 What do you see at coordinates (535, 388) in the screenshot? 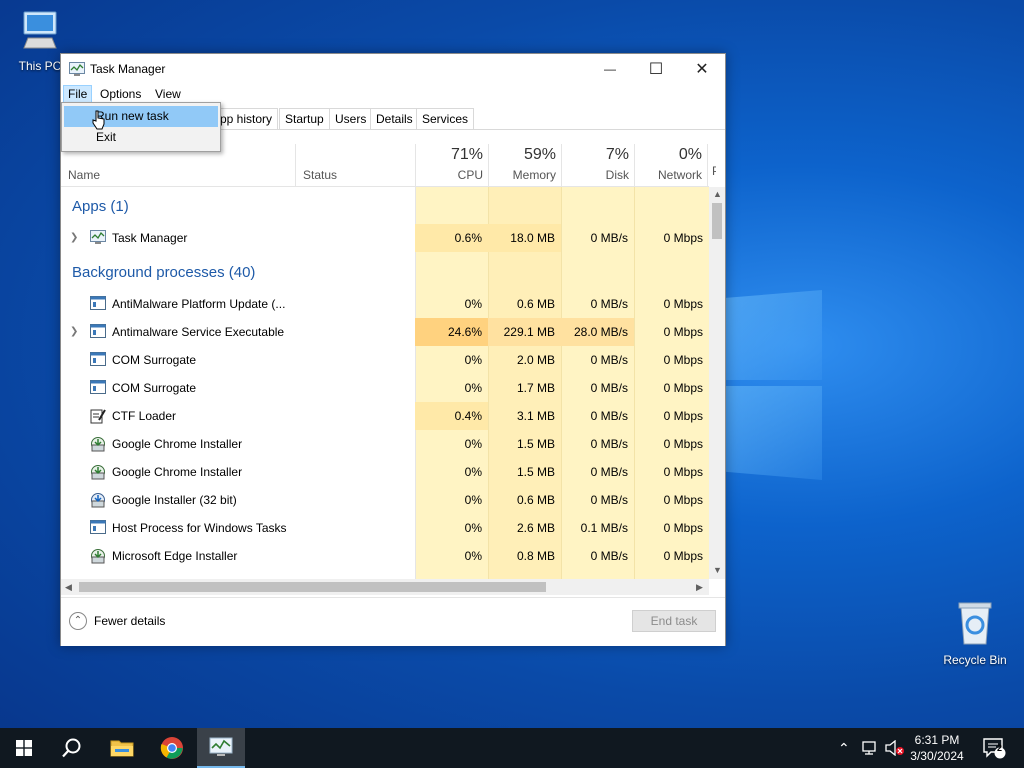
I see `memory-value: 1.7 MB` at bounding box center [535, 388].